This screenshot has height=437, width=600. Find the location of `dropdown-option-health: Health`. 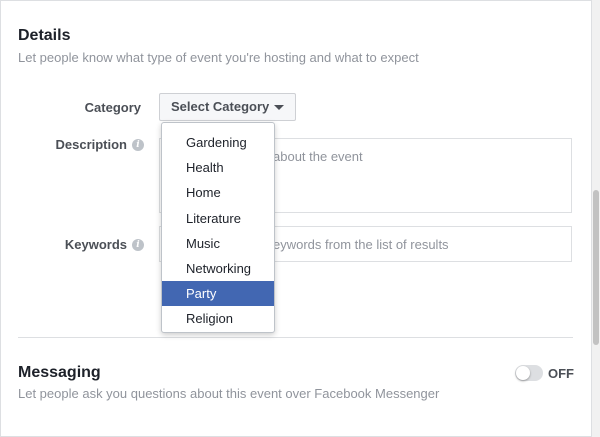

dropdown-option-health: Health is located at coordinates (218, 167).